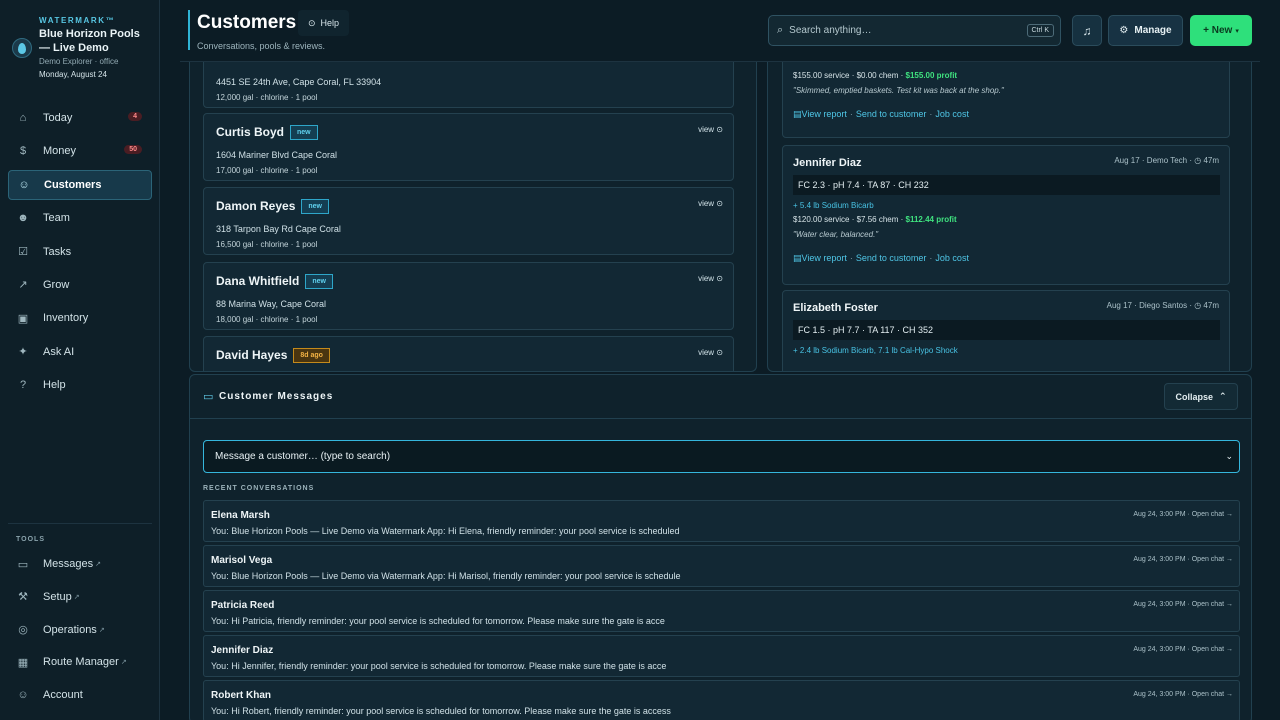 This screenshot has height=720, width=1280. I want to click on header-accent-bar, so click(189, 30).